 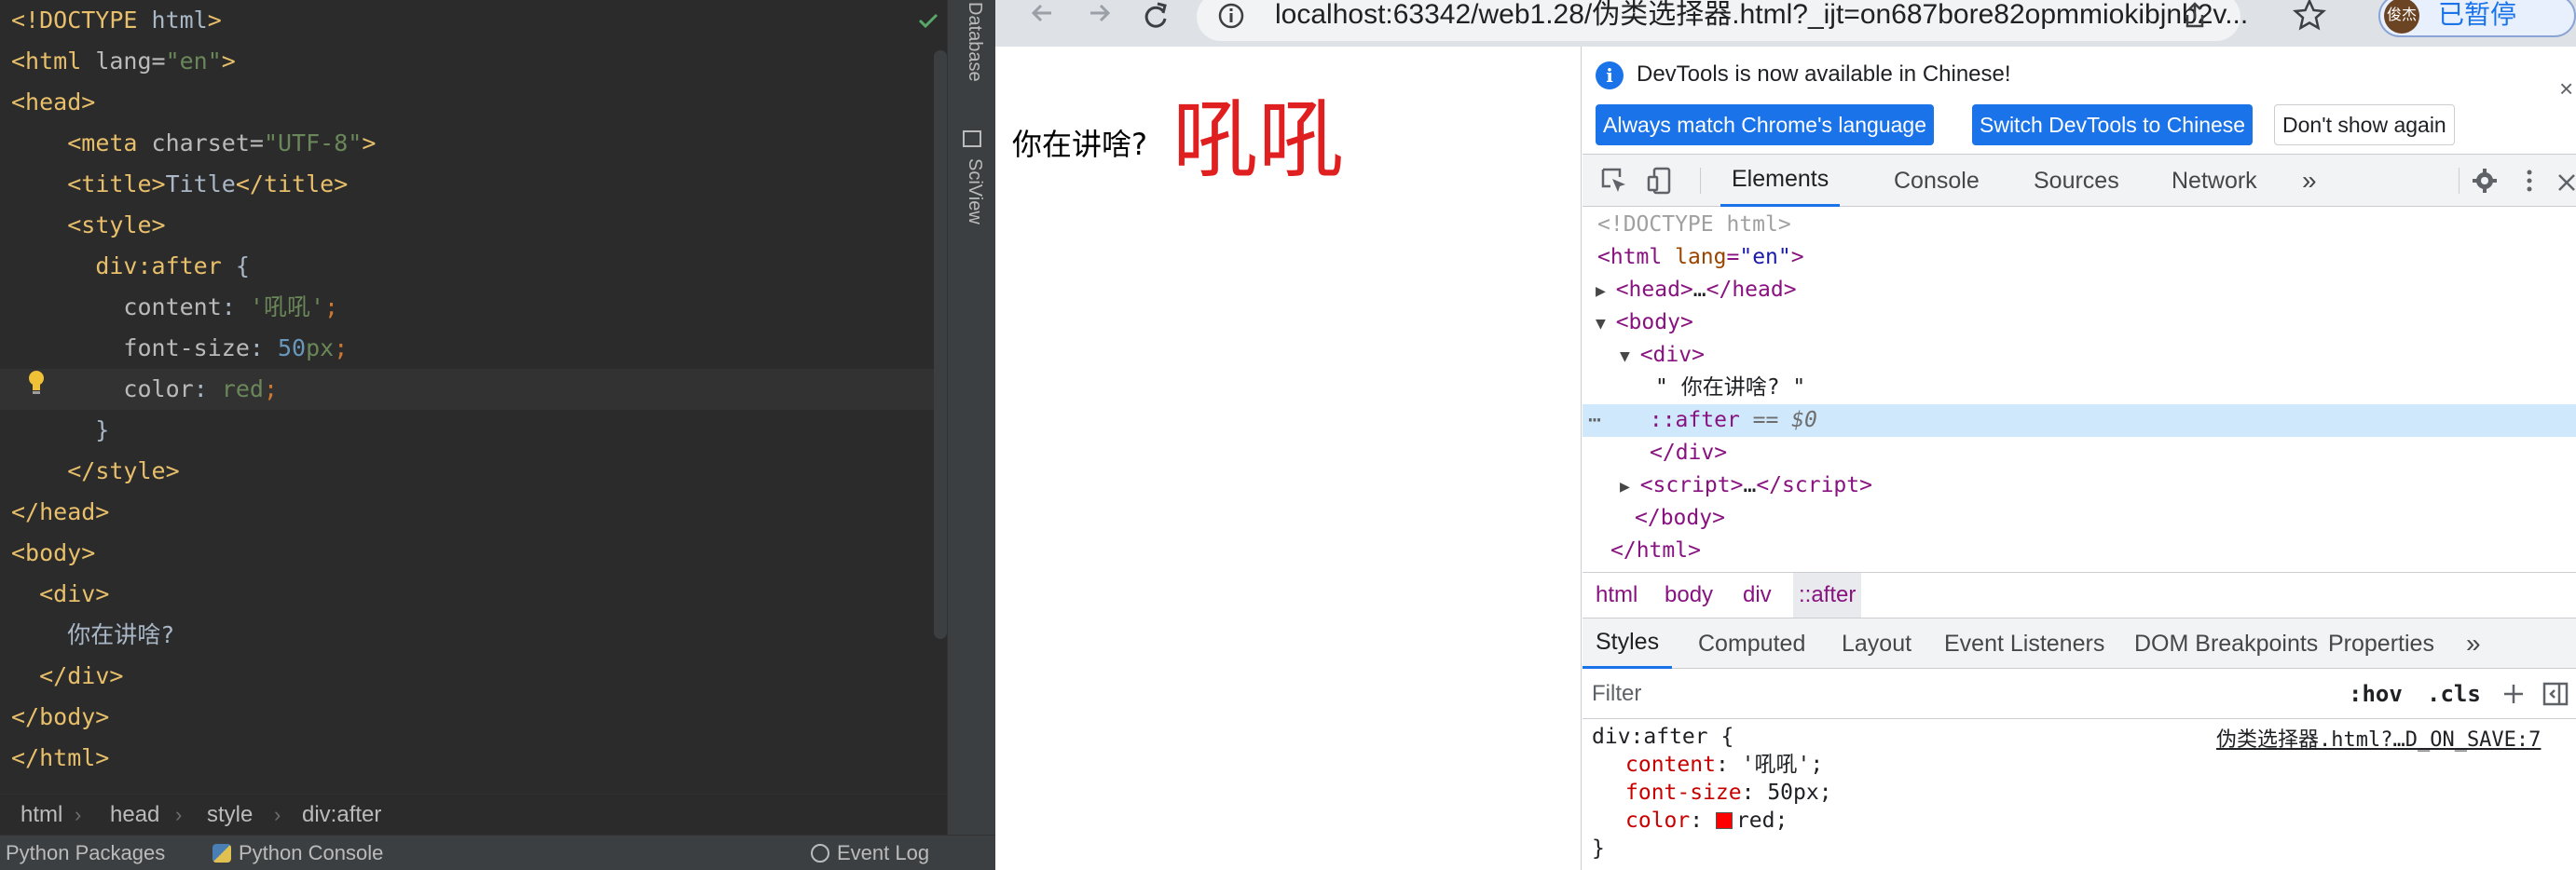 I want to click on code-line: </style>, so click(x=473, y=471).